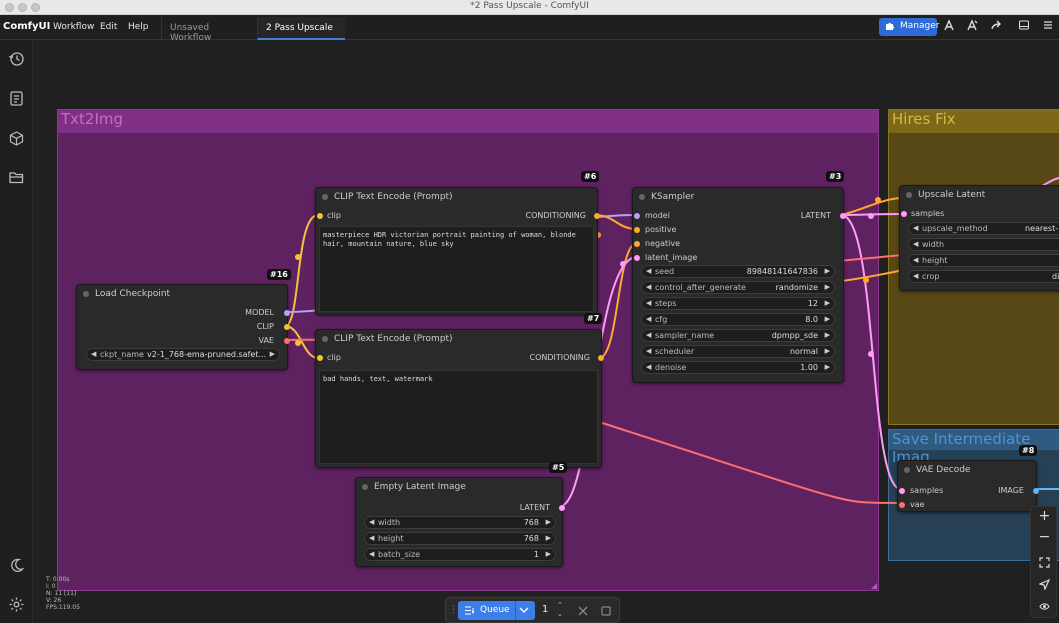 The width and height of the screenshot is (1059, 623). I want to click on widget-width: ◀ width, so click(983, 244).